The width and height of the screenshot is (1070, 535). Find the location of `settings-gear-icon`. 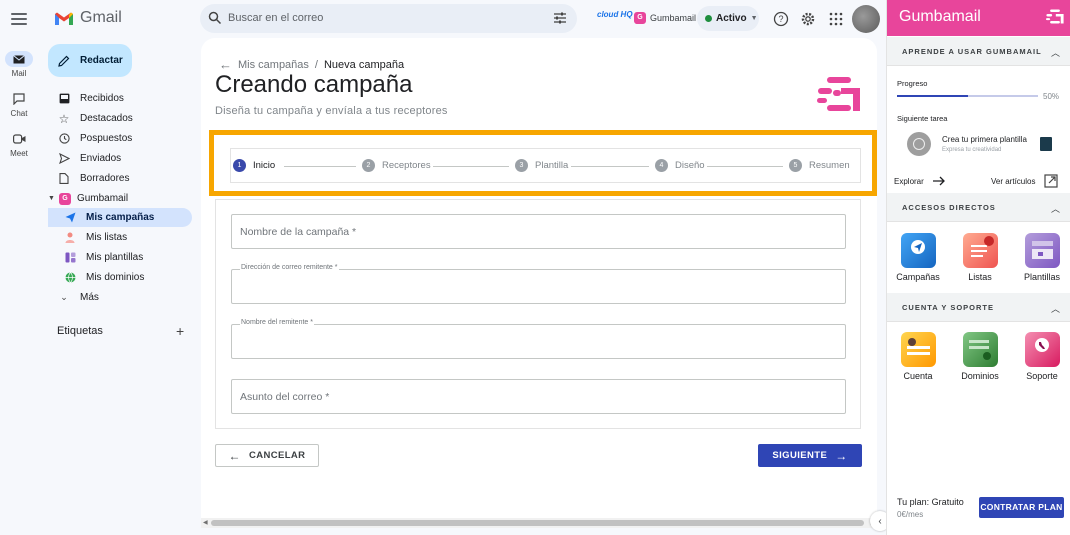

settings-gear-icon is located at coordinates (808, 19).